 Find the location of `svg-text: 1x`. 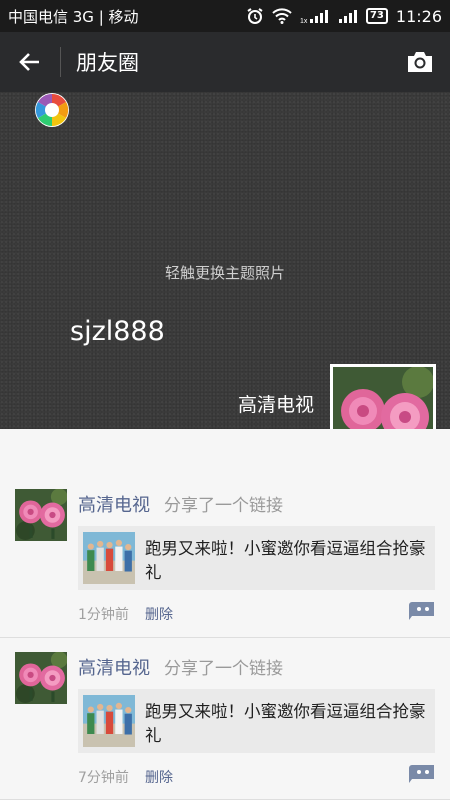

svg-text: 1x is located at coordinates (304, 21).